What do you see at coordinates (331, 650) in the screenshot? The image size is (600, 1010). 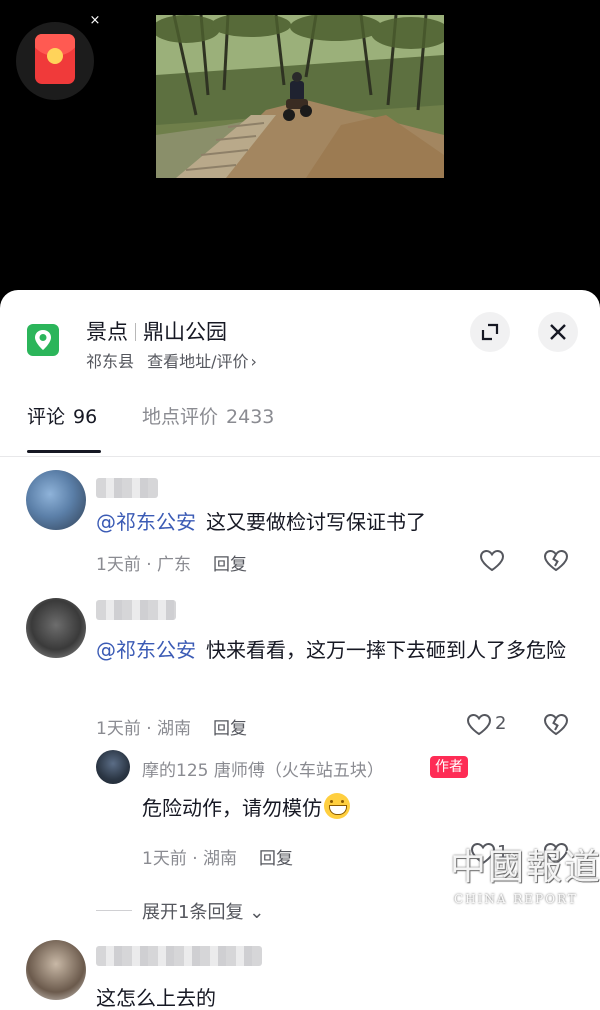 I see `comment-text: @祁东公安 快来看看，这万一摔下去砸到人了多危险` at bounding box center [331, 650].